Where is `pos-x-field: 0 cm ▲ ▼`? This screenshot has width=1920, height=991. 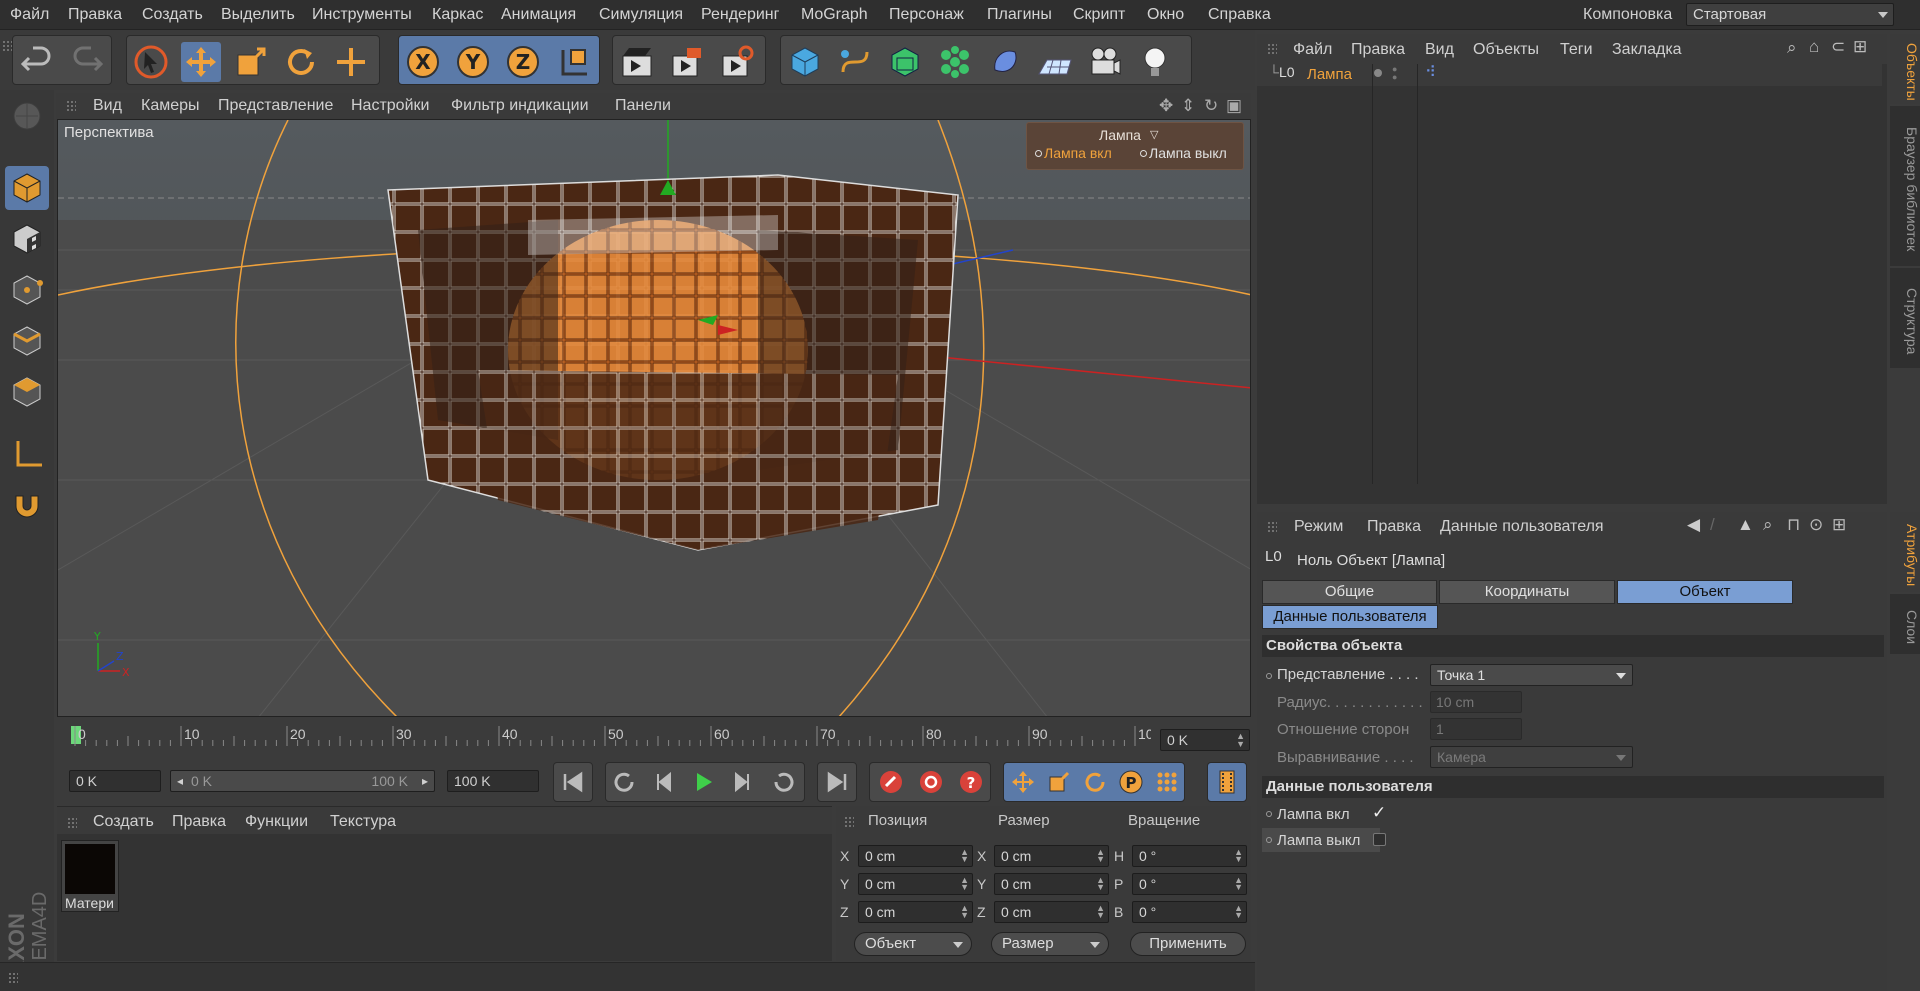
pos-x-field: 0 cm ▲ ▼ is located at coordinates (915, 856).